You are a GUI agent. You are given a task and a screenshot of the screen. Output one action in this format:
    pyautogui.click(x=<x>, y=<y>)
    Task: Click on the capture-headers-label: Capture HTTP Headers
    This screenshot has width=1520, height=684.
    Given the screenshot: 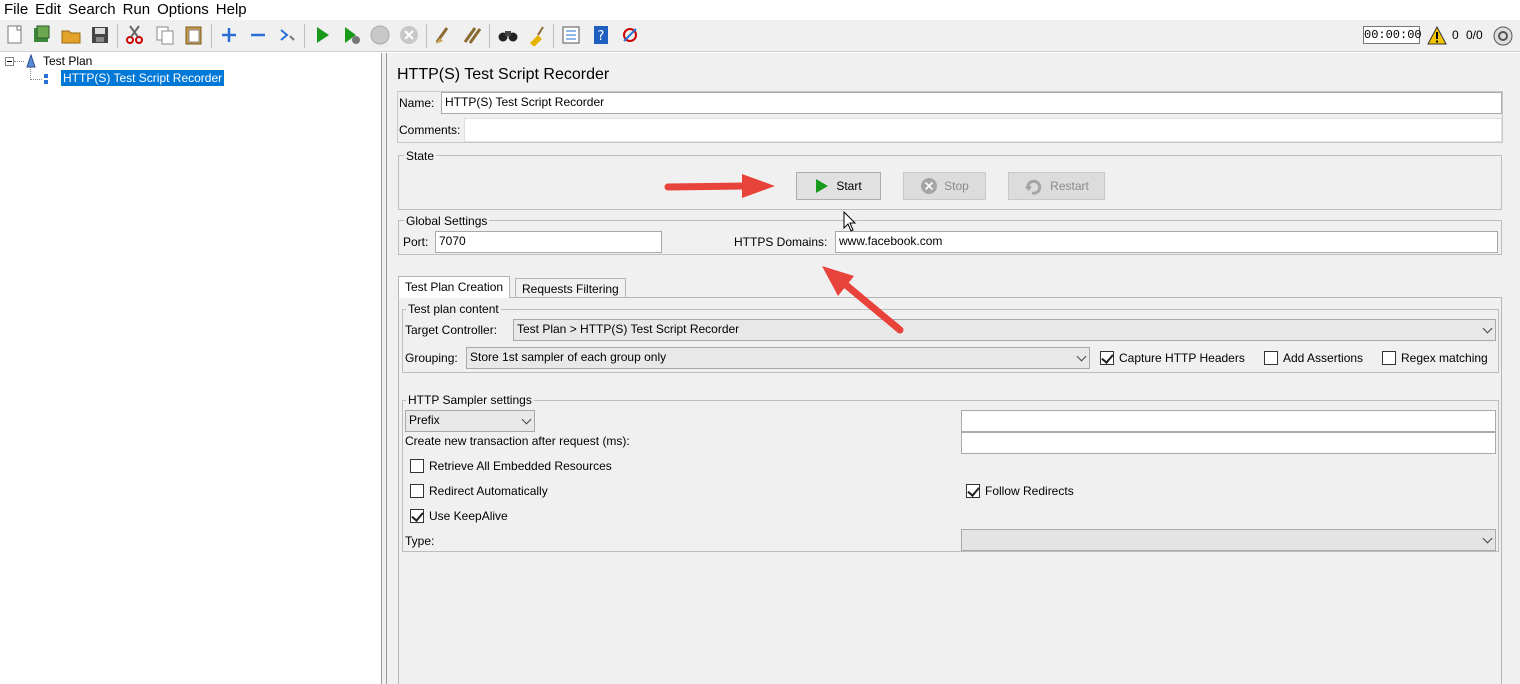 What is the action you would take?
    pyautogui.click(x=1182, y=358)
    